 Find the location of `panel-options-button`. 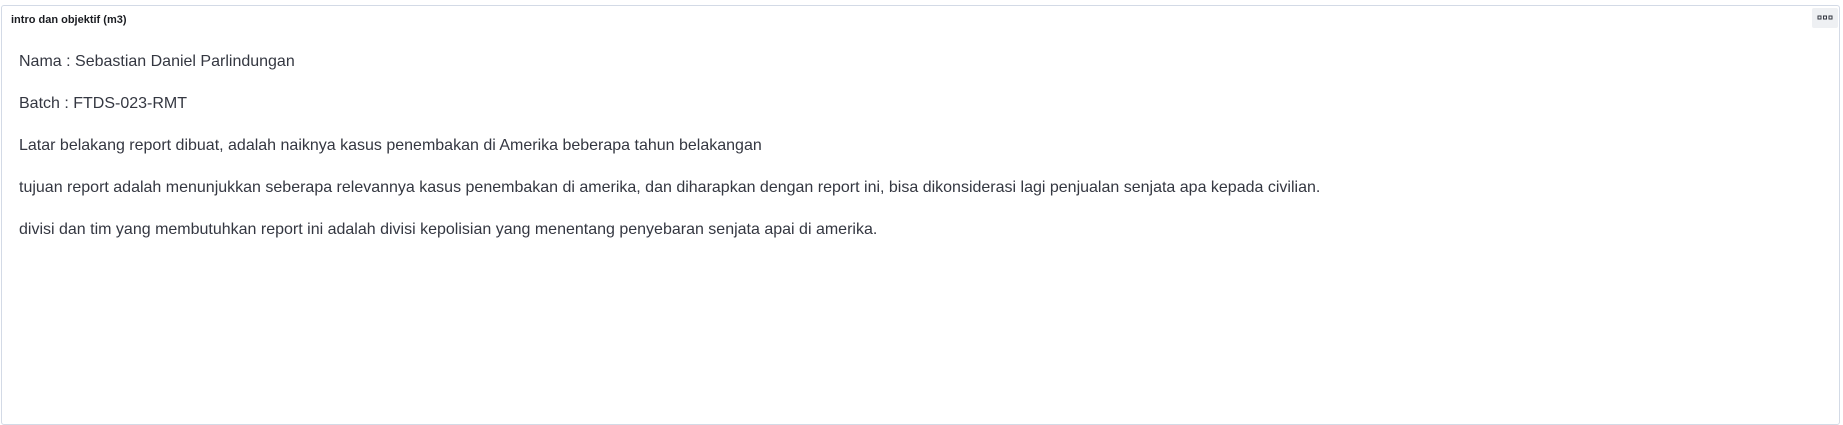

panel-options-button is located at coordinates (1825, 18).